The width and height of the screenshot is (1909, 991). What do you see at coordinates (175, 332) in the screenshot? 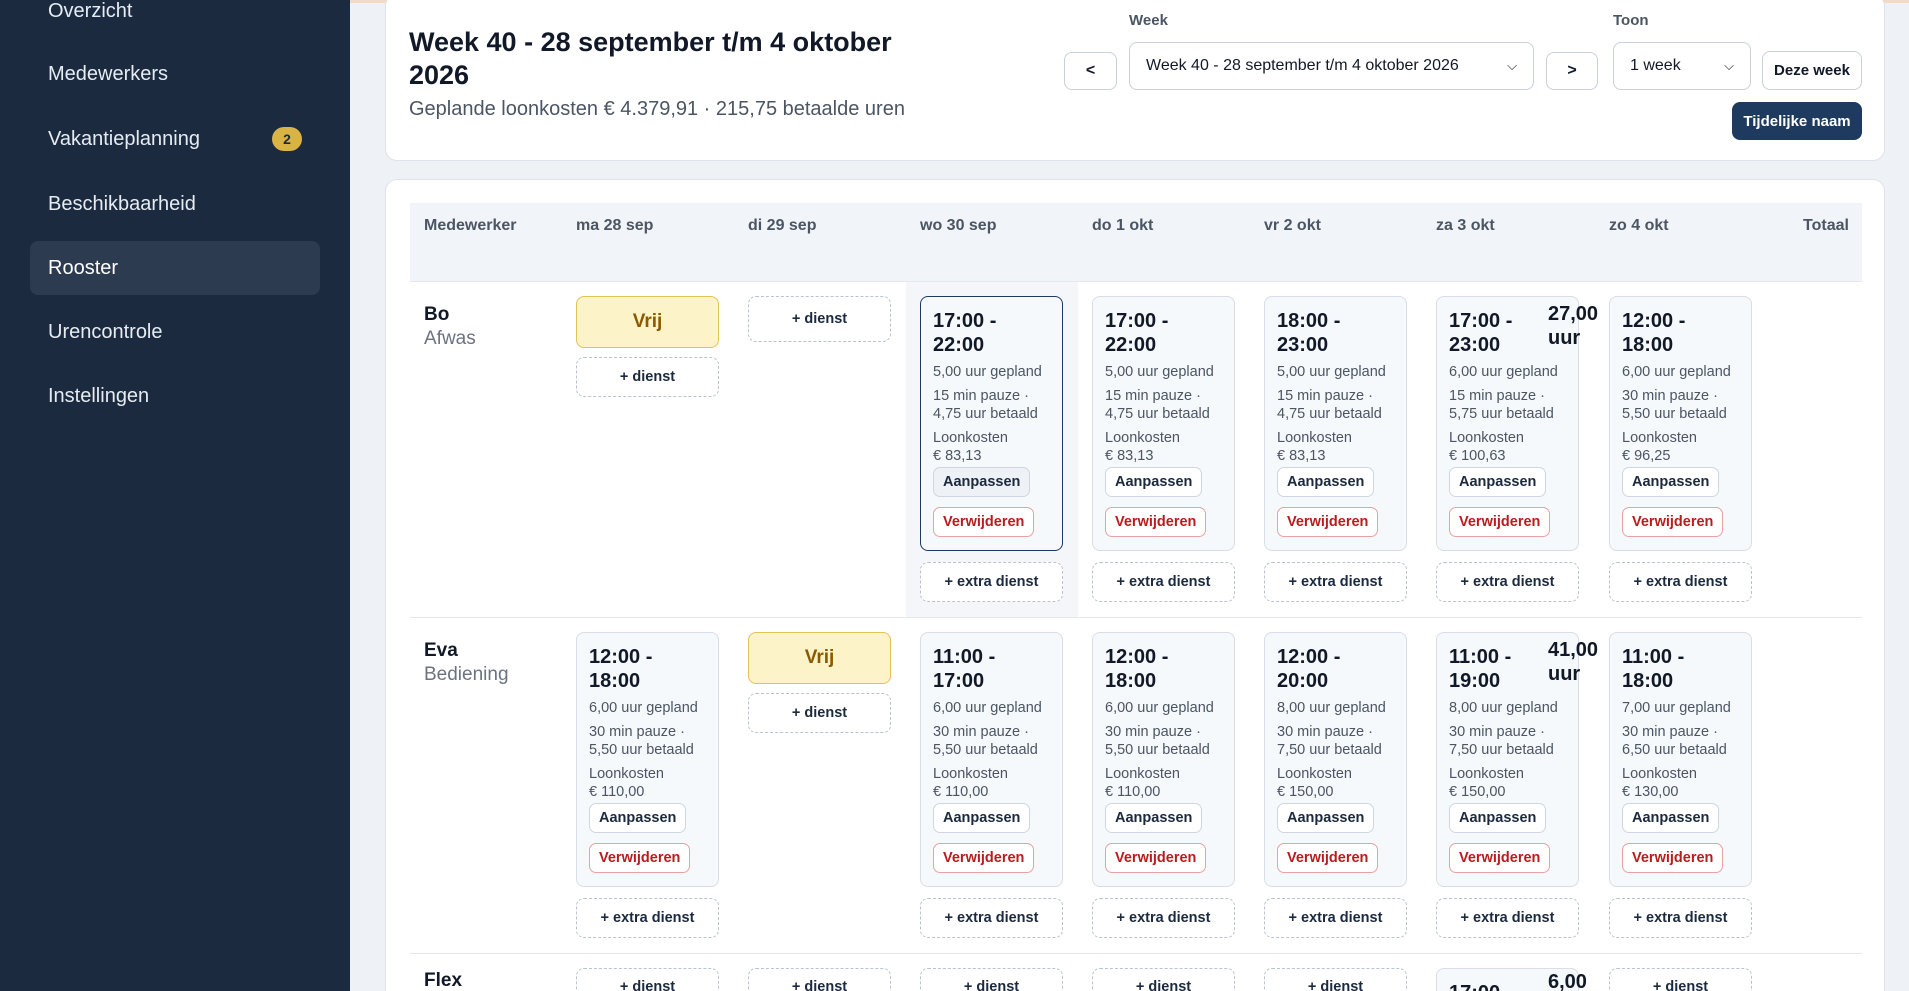
I see `sidebar-item-urencontrole: Urencontrole` at bounding box center [175, 332].